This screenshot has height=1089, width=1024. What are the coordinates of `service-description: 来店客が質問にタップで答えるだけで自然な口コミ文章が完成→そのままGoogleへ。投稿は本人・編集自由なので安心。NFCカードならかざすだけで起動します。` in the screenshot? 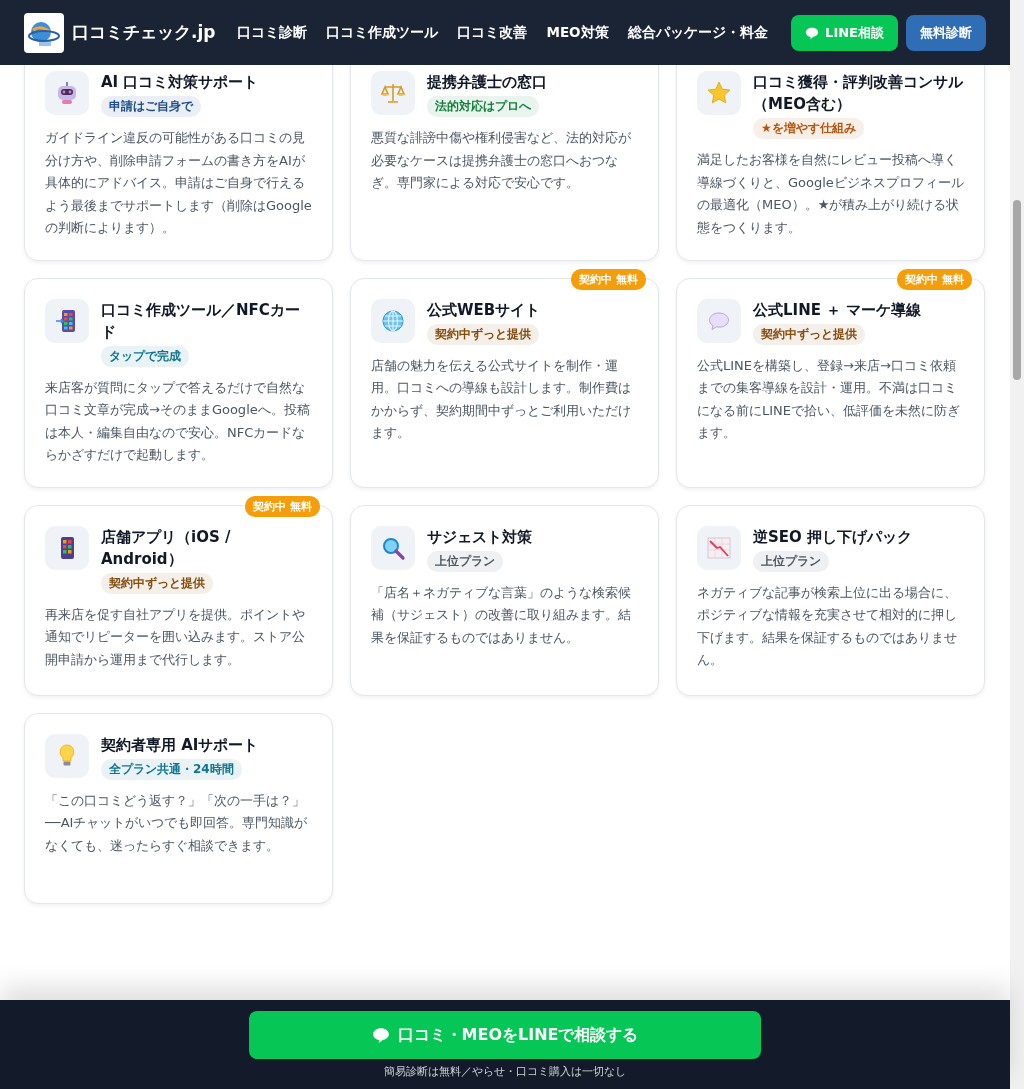 It's located at (178, 421).